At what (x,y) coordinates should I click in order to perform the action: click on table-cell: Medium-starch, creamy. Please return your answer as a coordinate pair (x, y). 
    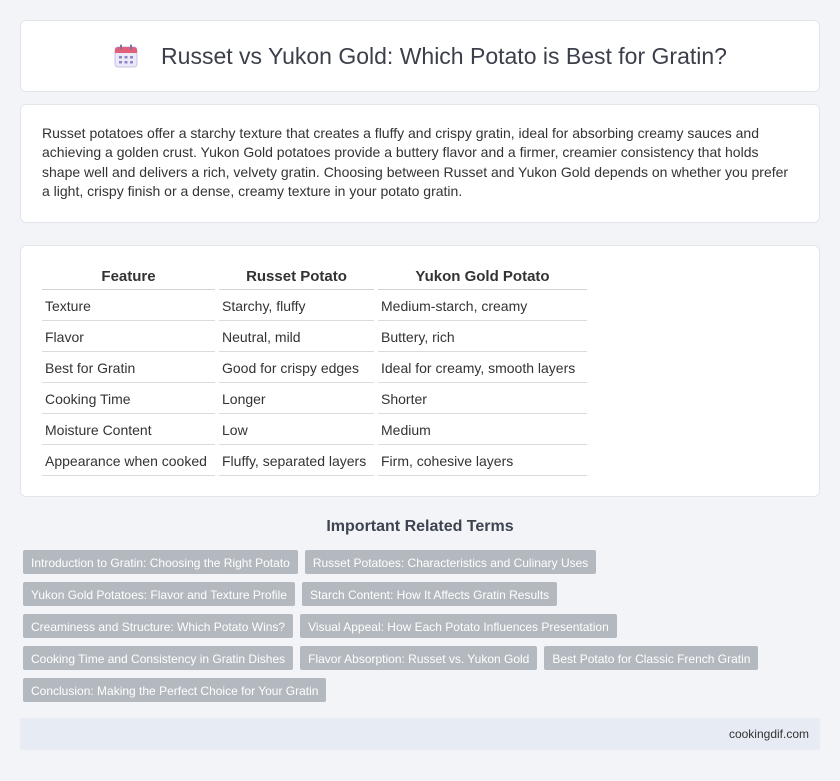
    Looking at the image, I should click on (482, 305).